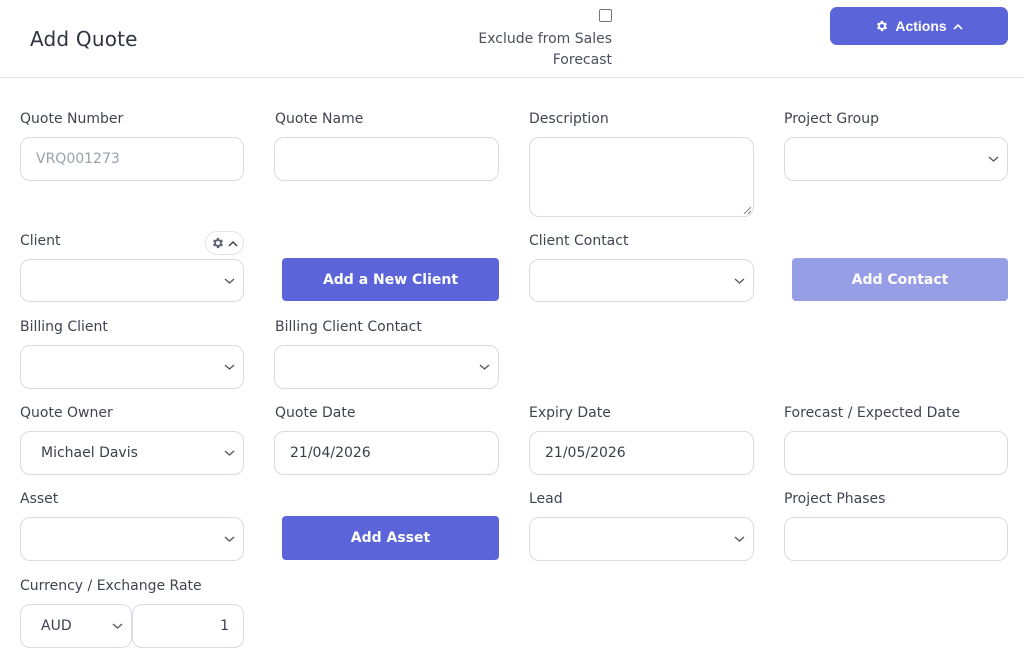 The width and height of the screenshot is (1024, 656). What do you see at coordinates (188, 626) in the screenshot?
I see `exchange-rate-input: 1` at bounding box center [188, 626].